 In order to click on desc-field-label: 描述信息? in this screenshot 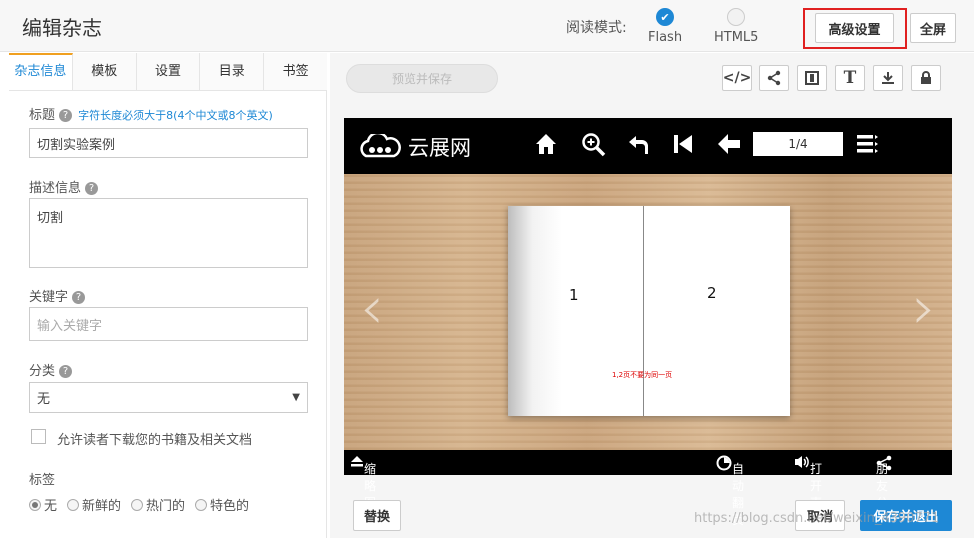, I will do `click(64, 186)`.